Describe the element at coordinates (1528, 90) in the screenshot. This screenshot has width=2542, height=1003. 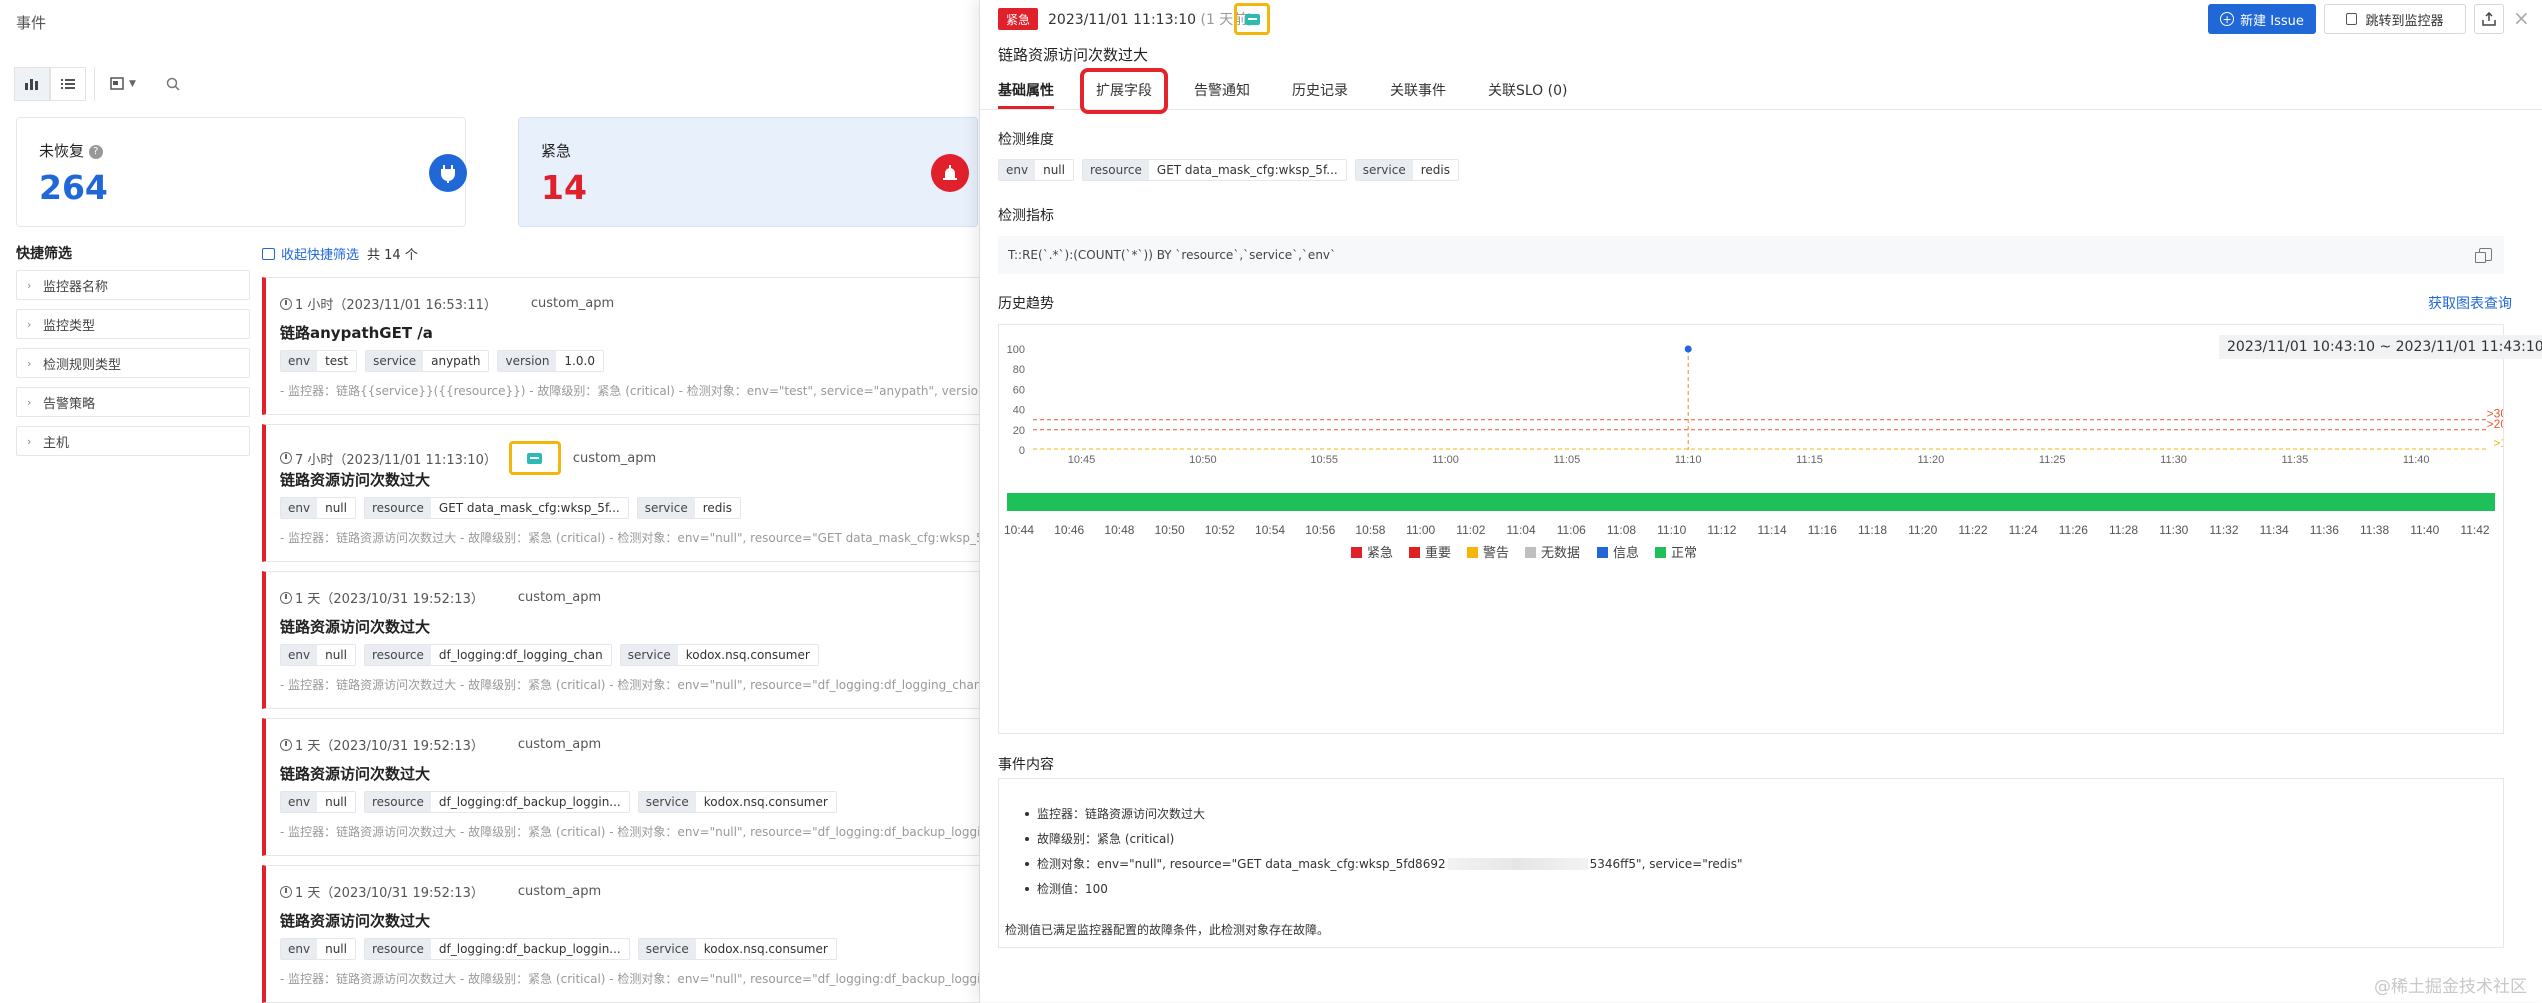
I see `tab-related-slo: 关联SLO (0)` at that location.